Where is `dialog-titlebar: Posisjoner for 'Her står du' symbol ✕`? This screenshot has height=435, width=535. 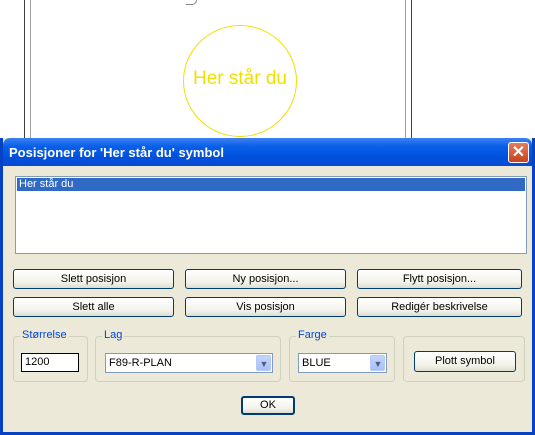 dialog-titlebar: Posisjoner for 'Her står du' symbol ✕ is located at coordinates (267, 152).